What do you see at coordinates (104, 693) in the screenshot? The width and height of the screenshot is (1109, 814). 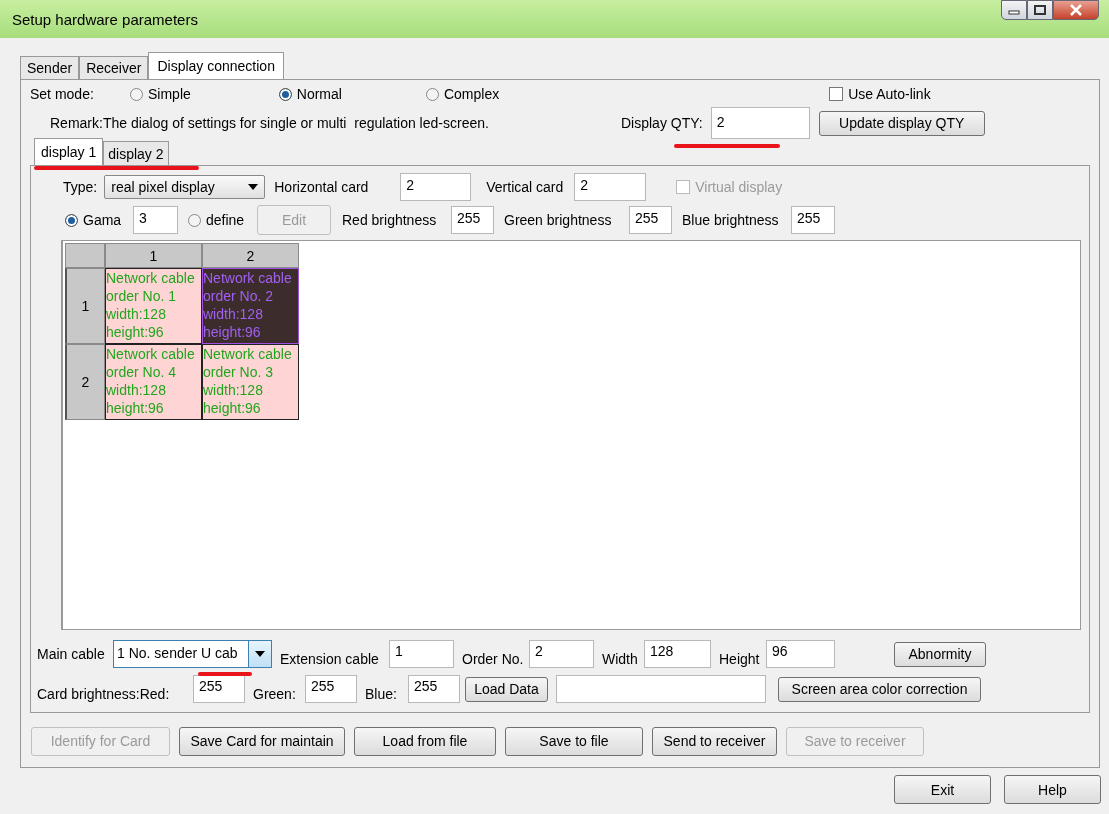 I see `card-brightness-label: Card brightness:Red:` at bounding box center [104, 693].